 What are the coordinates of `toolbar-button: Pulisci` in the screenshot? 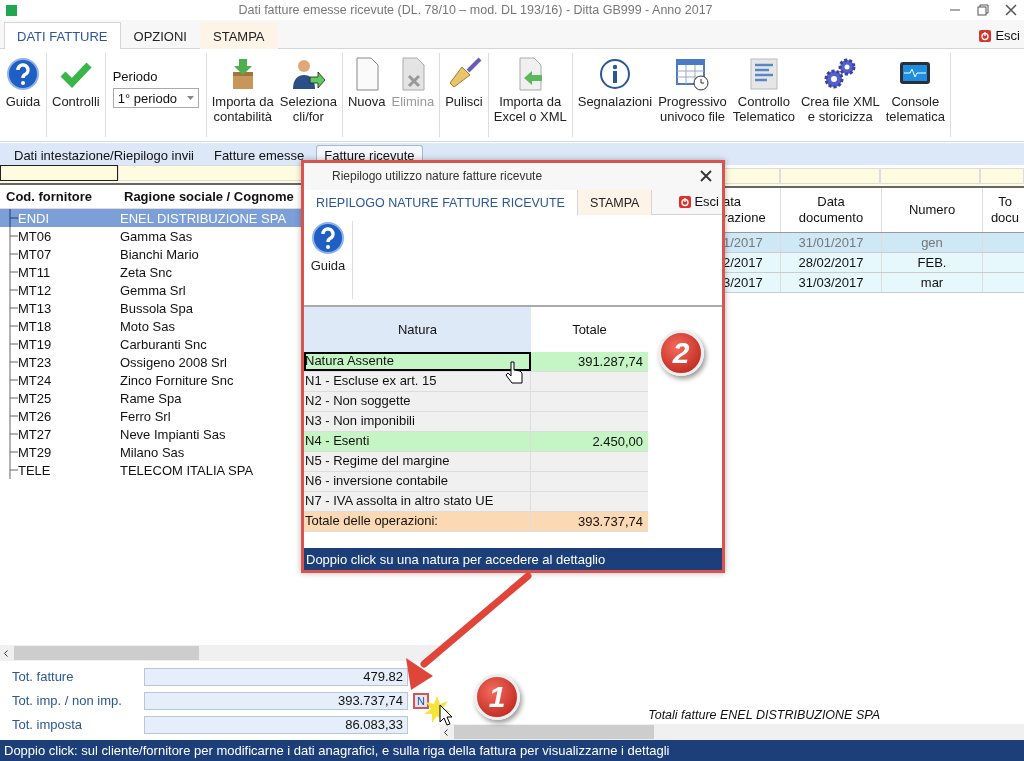 It's located at (464, 83).